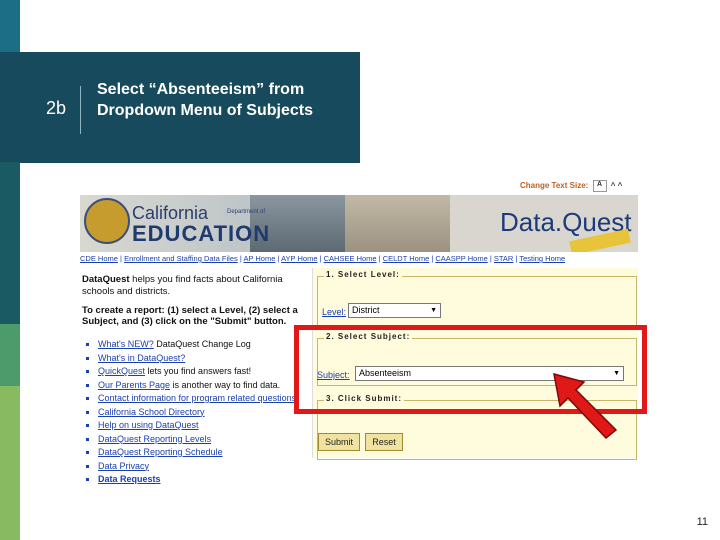 This screenshot has height=540, width=720. I want to click on nav-link: CAASPP Home, so click(461, 258).